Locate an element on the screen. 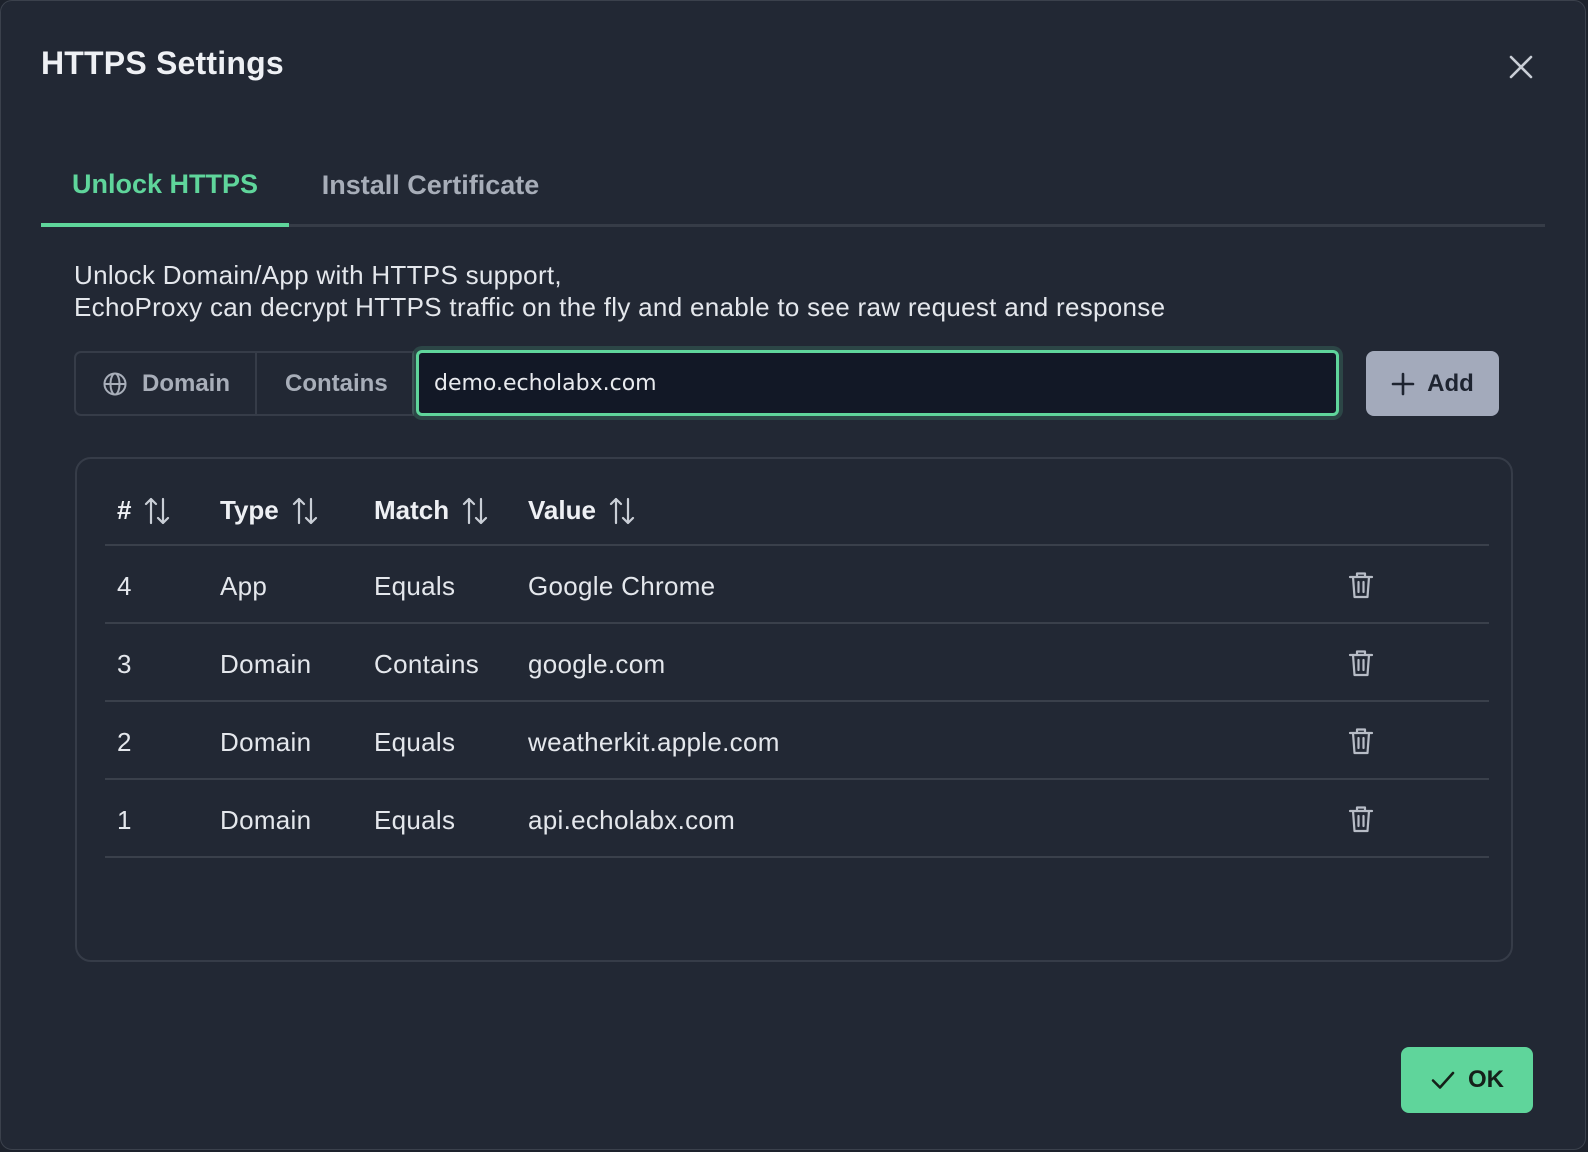 The image size is (1588, 1152). table-row: 3 Domain Contains google.com is located at coordinates (797, 663).